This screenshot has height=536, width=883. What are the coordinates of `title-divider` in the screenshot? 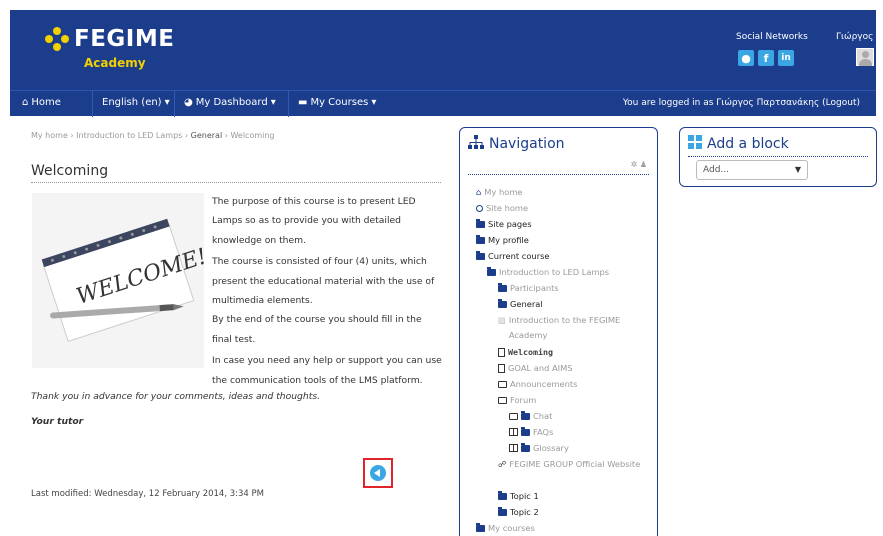 It's located at (236, 182).